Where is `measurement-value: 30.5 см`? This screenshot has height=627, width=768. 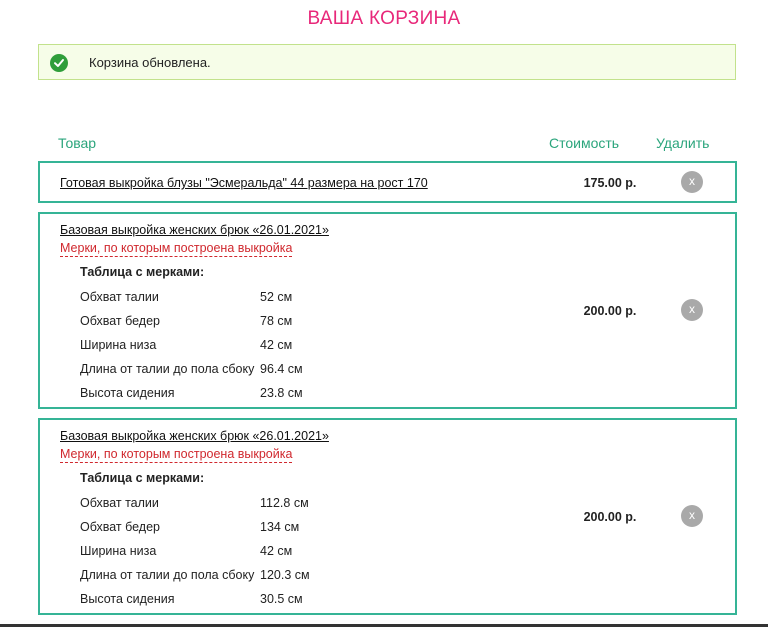 measurement-value: 30.5 см is located at coordinates (281, 599).